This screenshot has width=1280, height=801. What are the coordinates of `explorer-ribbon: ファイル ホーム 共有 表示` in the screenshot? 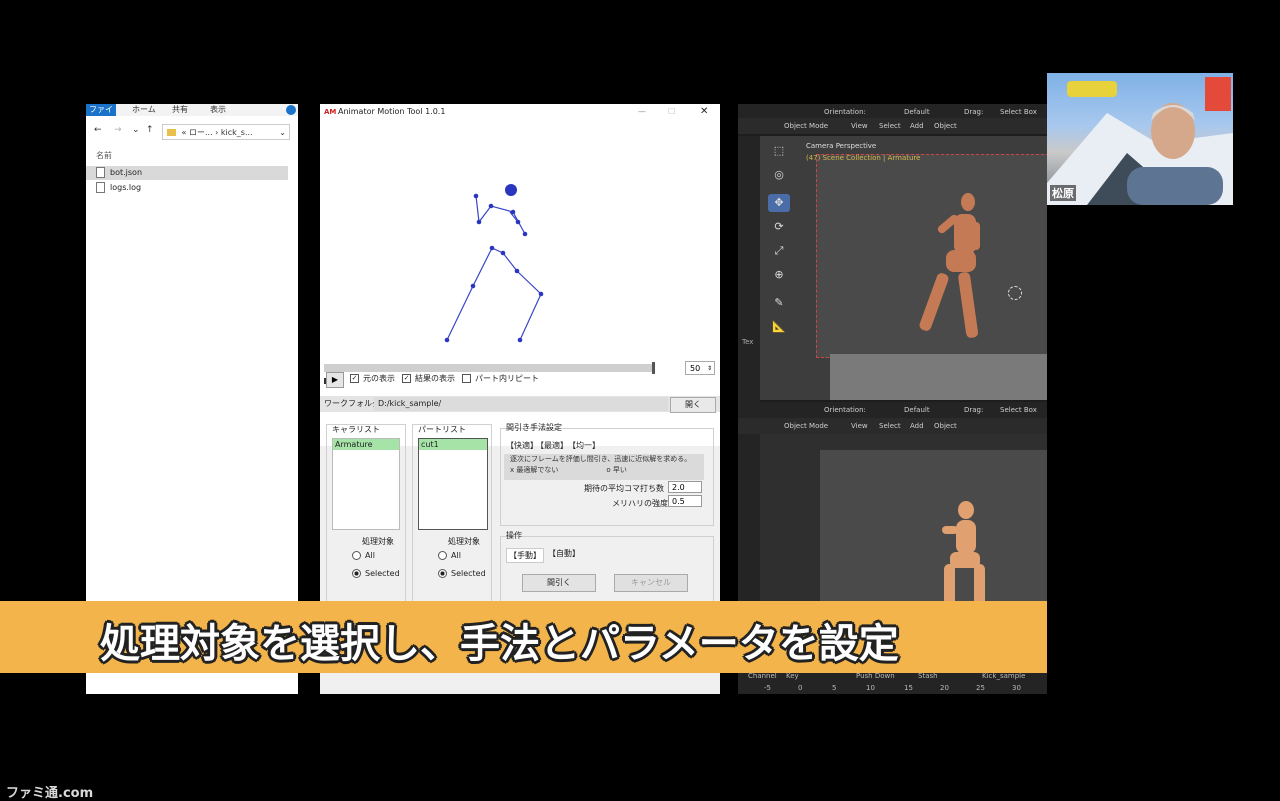 It's located at (192, 115).